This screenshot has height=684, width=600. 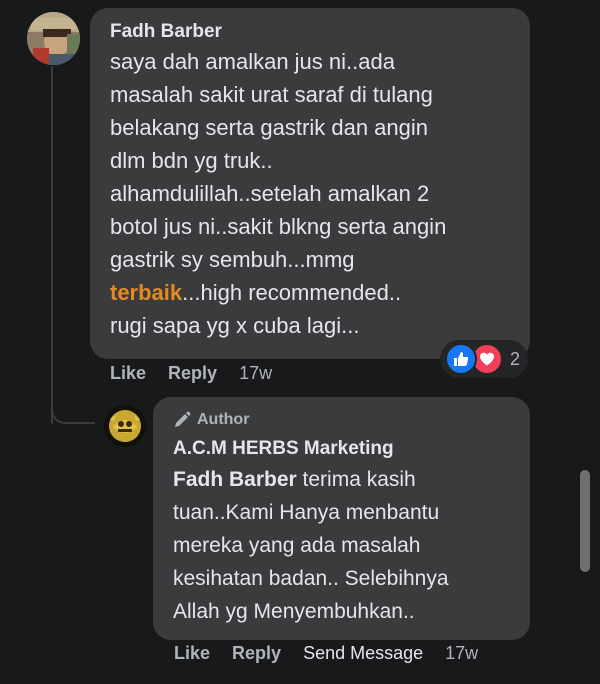 What do you see at coordinates (461, 653) in the screenshot?
I see `reply-timestamp: 17w` at bounding box center [461, 653].